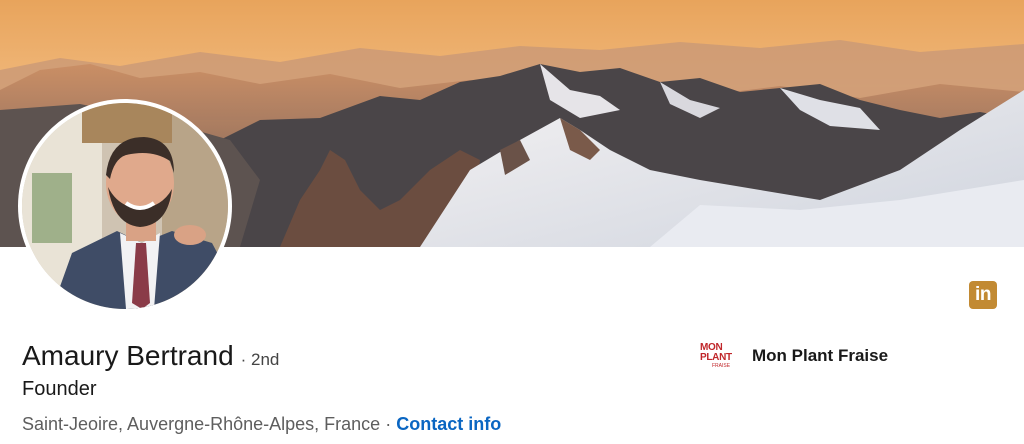  I want to click on avatar-image, so click(125, 206).